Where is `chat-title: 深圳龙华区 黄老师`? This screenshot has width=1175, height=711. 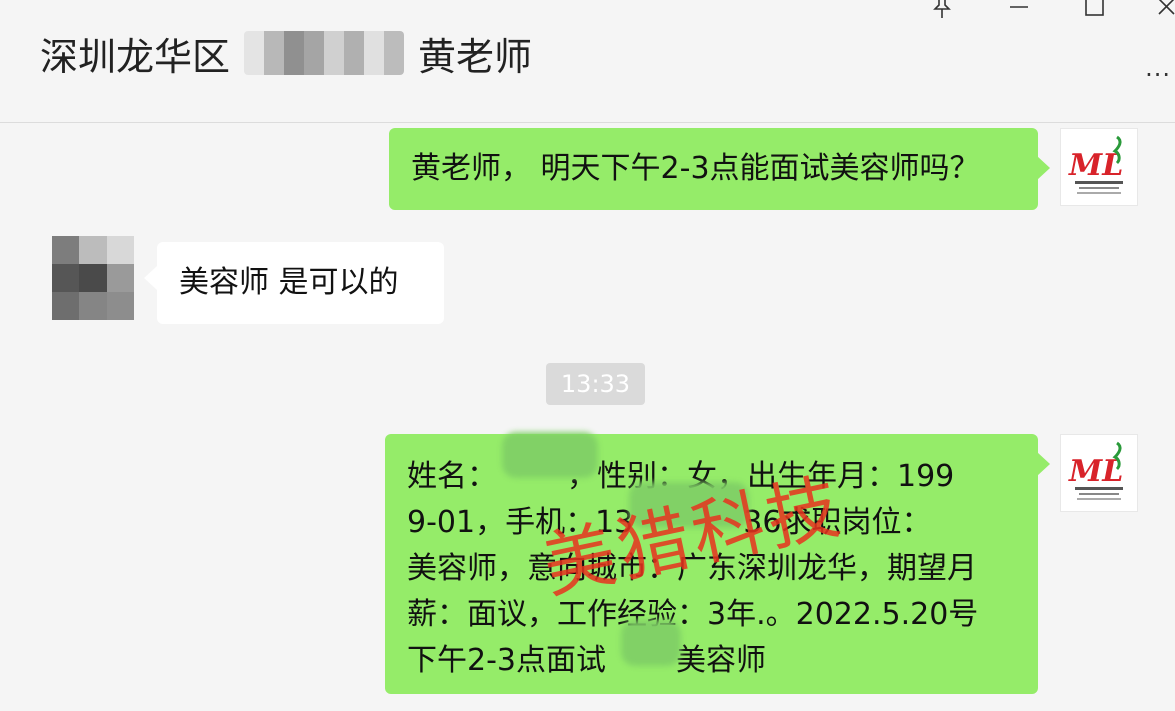 chat-title: 深圳龙华区 黄老师 is located at coordinates (286, 53).